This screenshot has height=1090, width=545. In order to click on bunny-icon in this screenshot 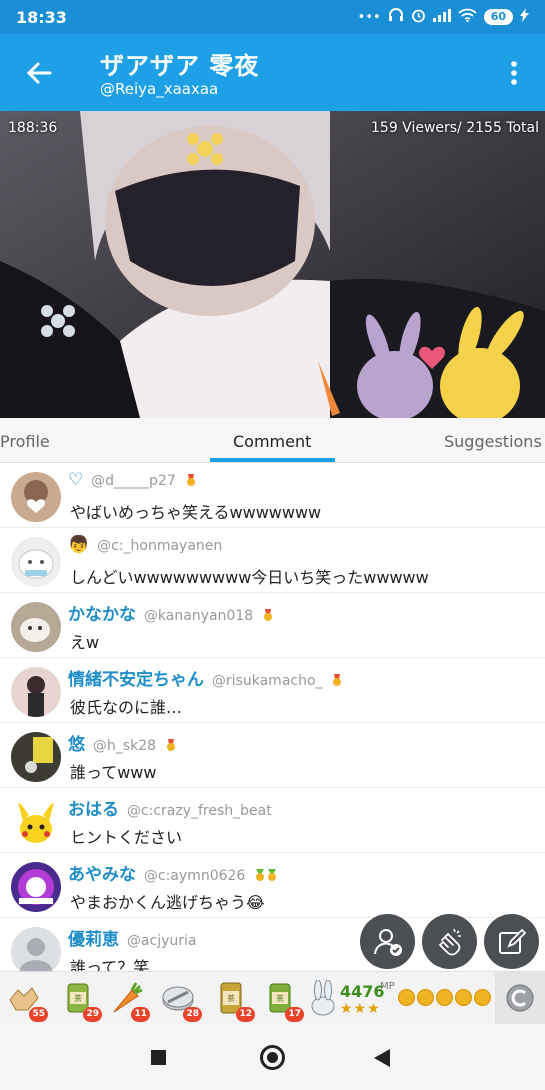, I will do `click(323, 997)`.